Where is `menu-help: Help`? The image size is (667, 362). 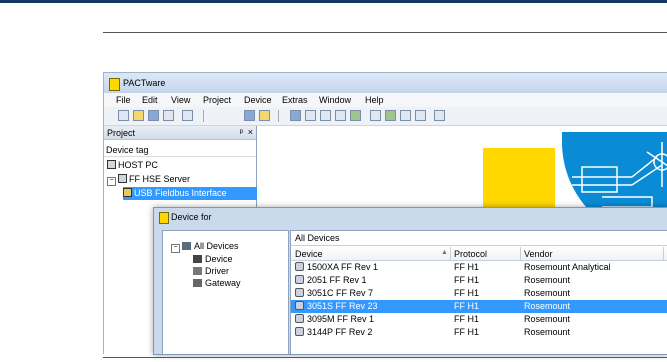 menu-help: Help is located at coordinates (374, 100).